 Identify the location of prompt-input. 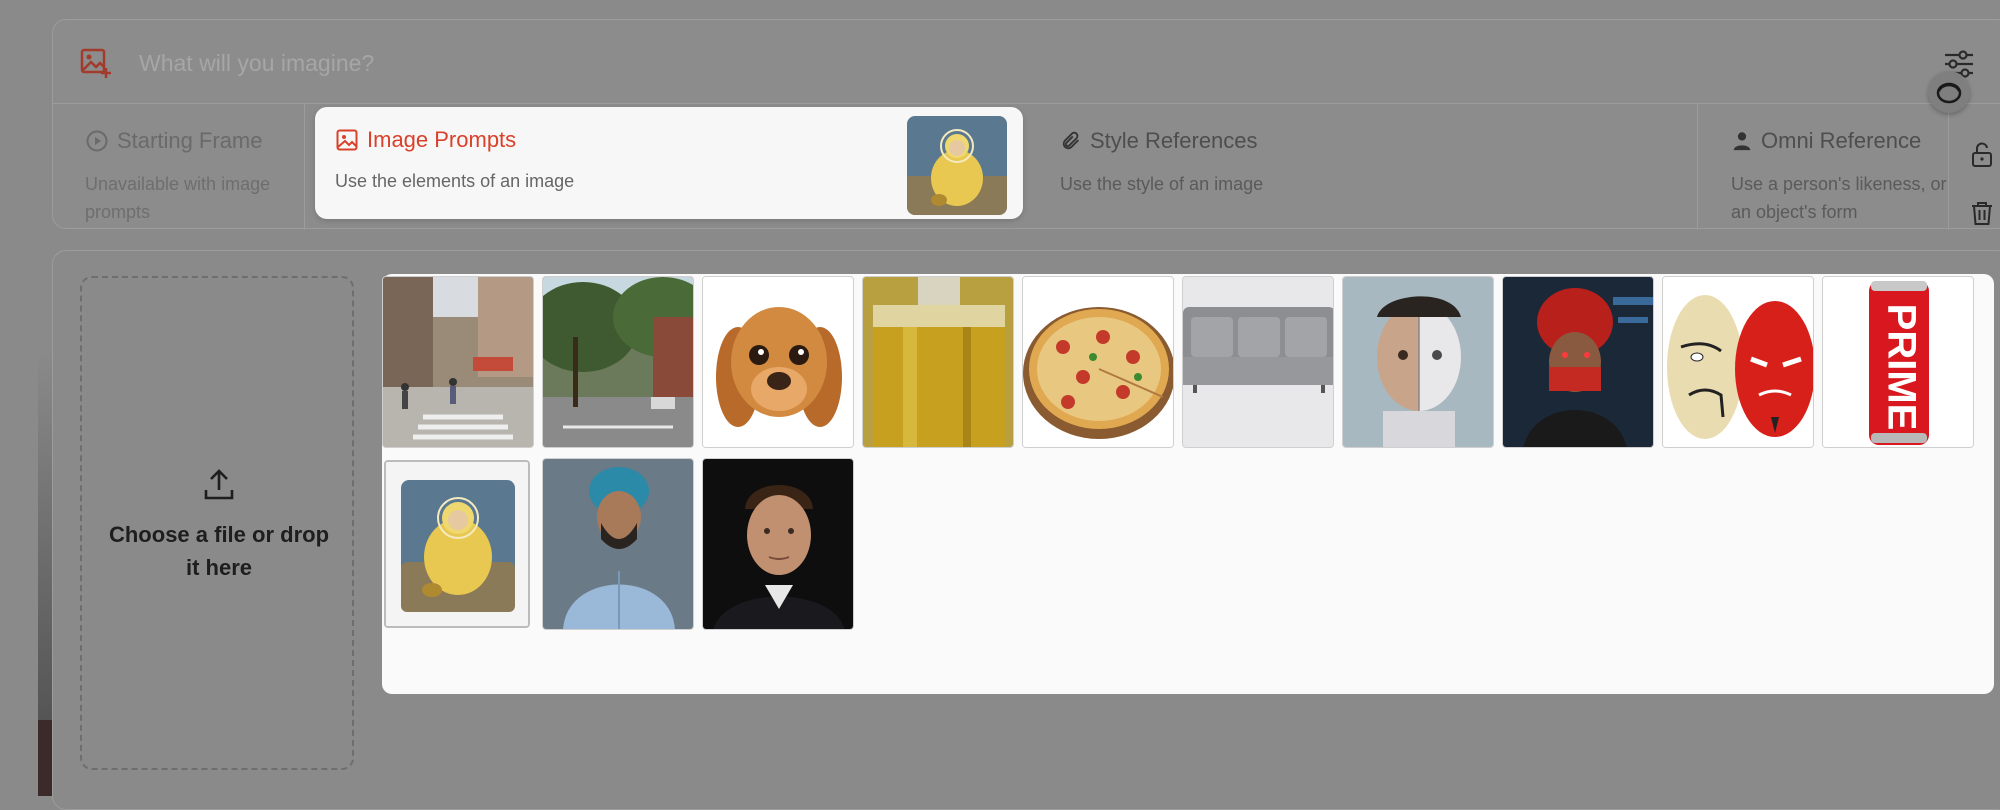
(989, 63).